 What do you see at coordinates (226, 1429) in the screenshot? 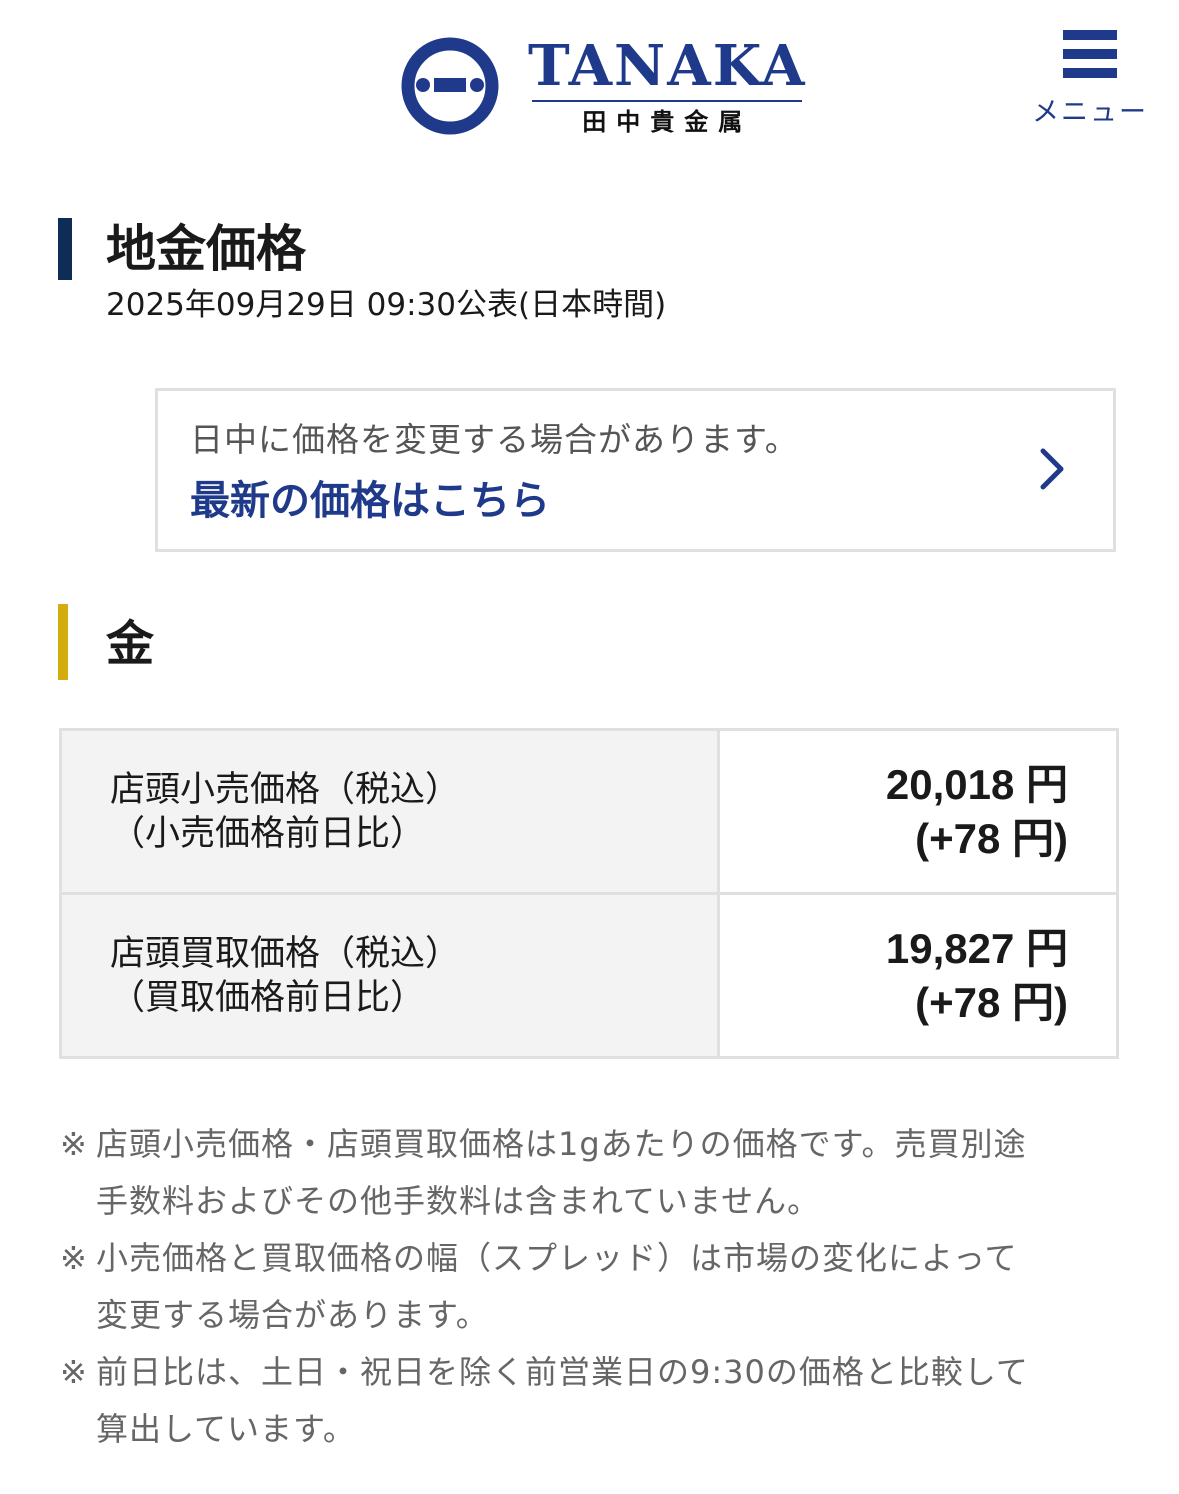
I see `note-line: 算出しています。` at bounding box center [226, 1429].